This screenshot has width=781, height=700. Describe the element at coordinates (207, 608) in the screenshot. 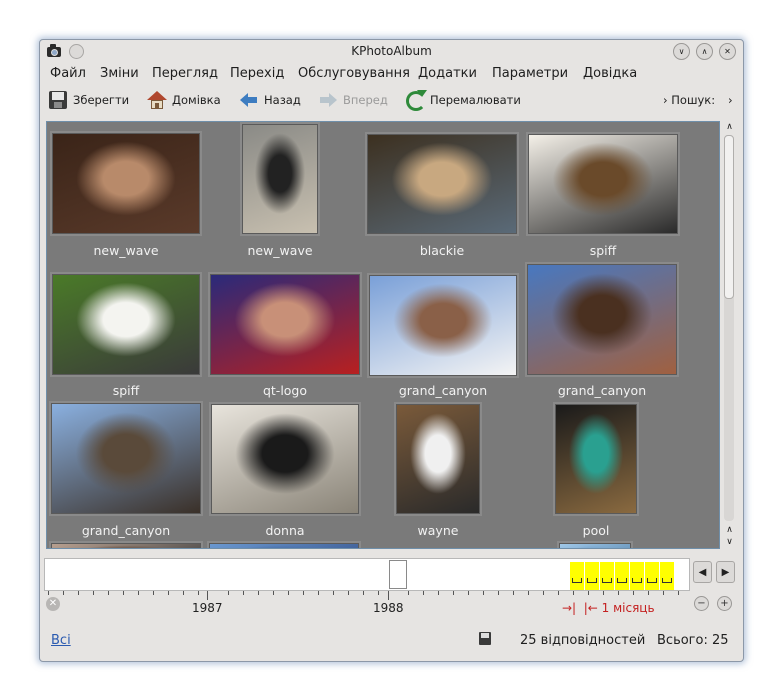

I see `year-label-1987: 1987` at that location.